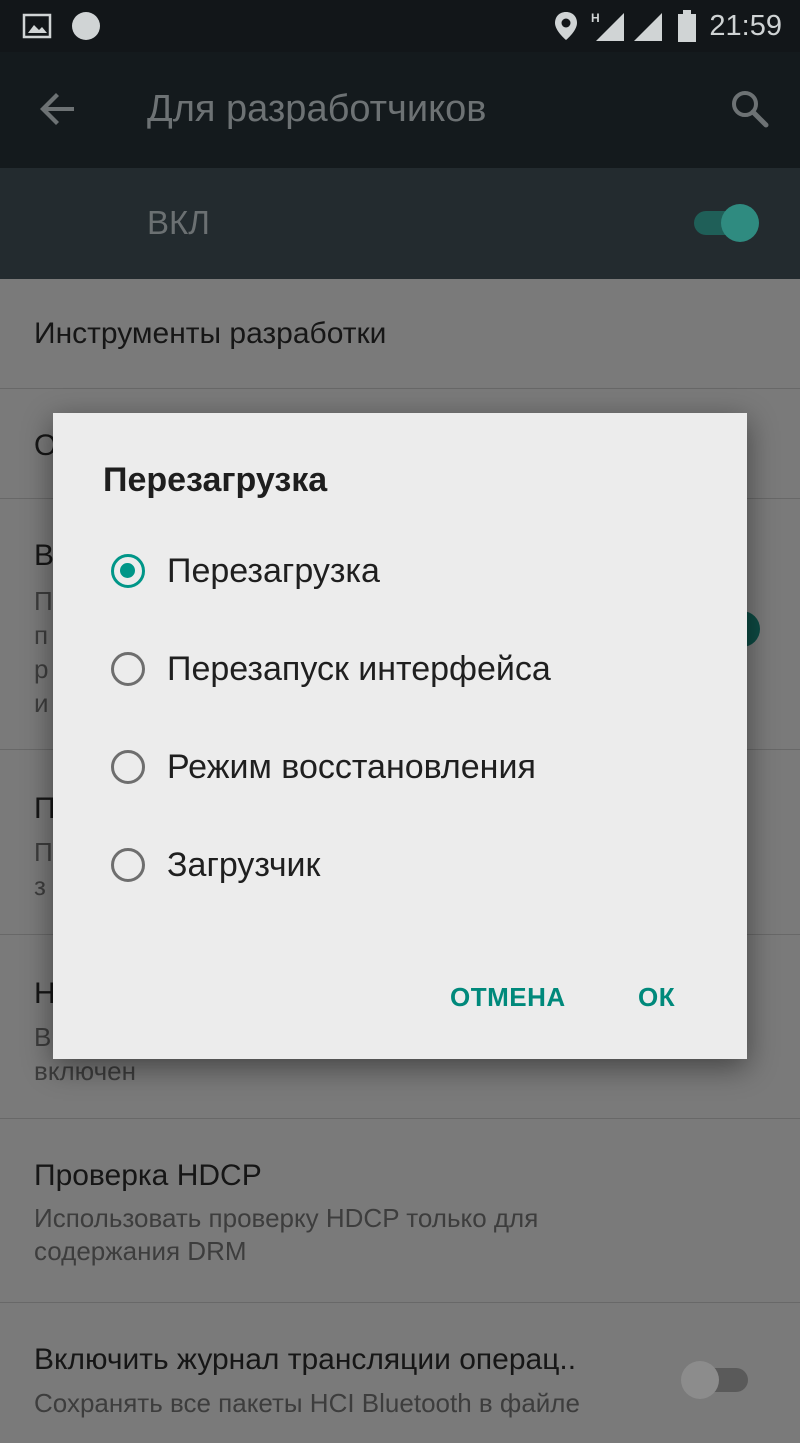 Image resolution: width=800 pixels, height=1443 pixels. What do you see at coordinates (148, 1175) in the screenshot?
I see `settings-item-title: Проверка HDCP` at bounding box center [148, 1175].